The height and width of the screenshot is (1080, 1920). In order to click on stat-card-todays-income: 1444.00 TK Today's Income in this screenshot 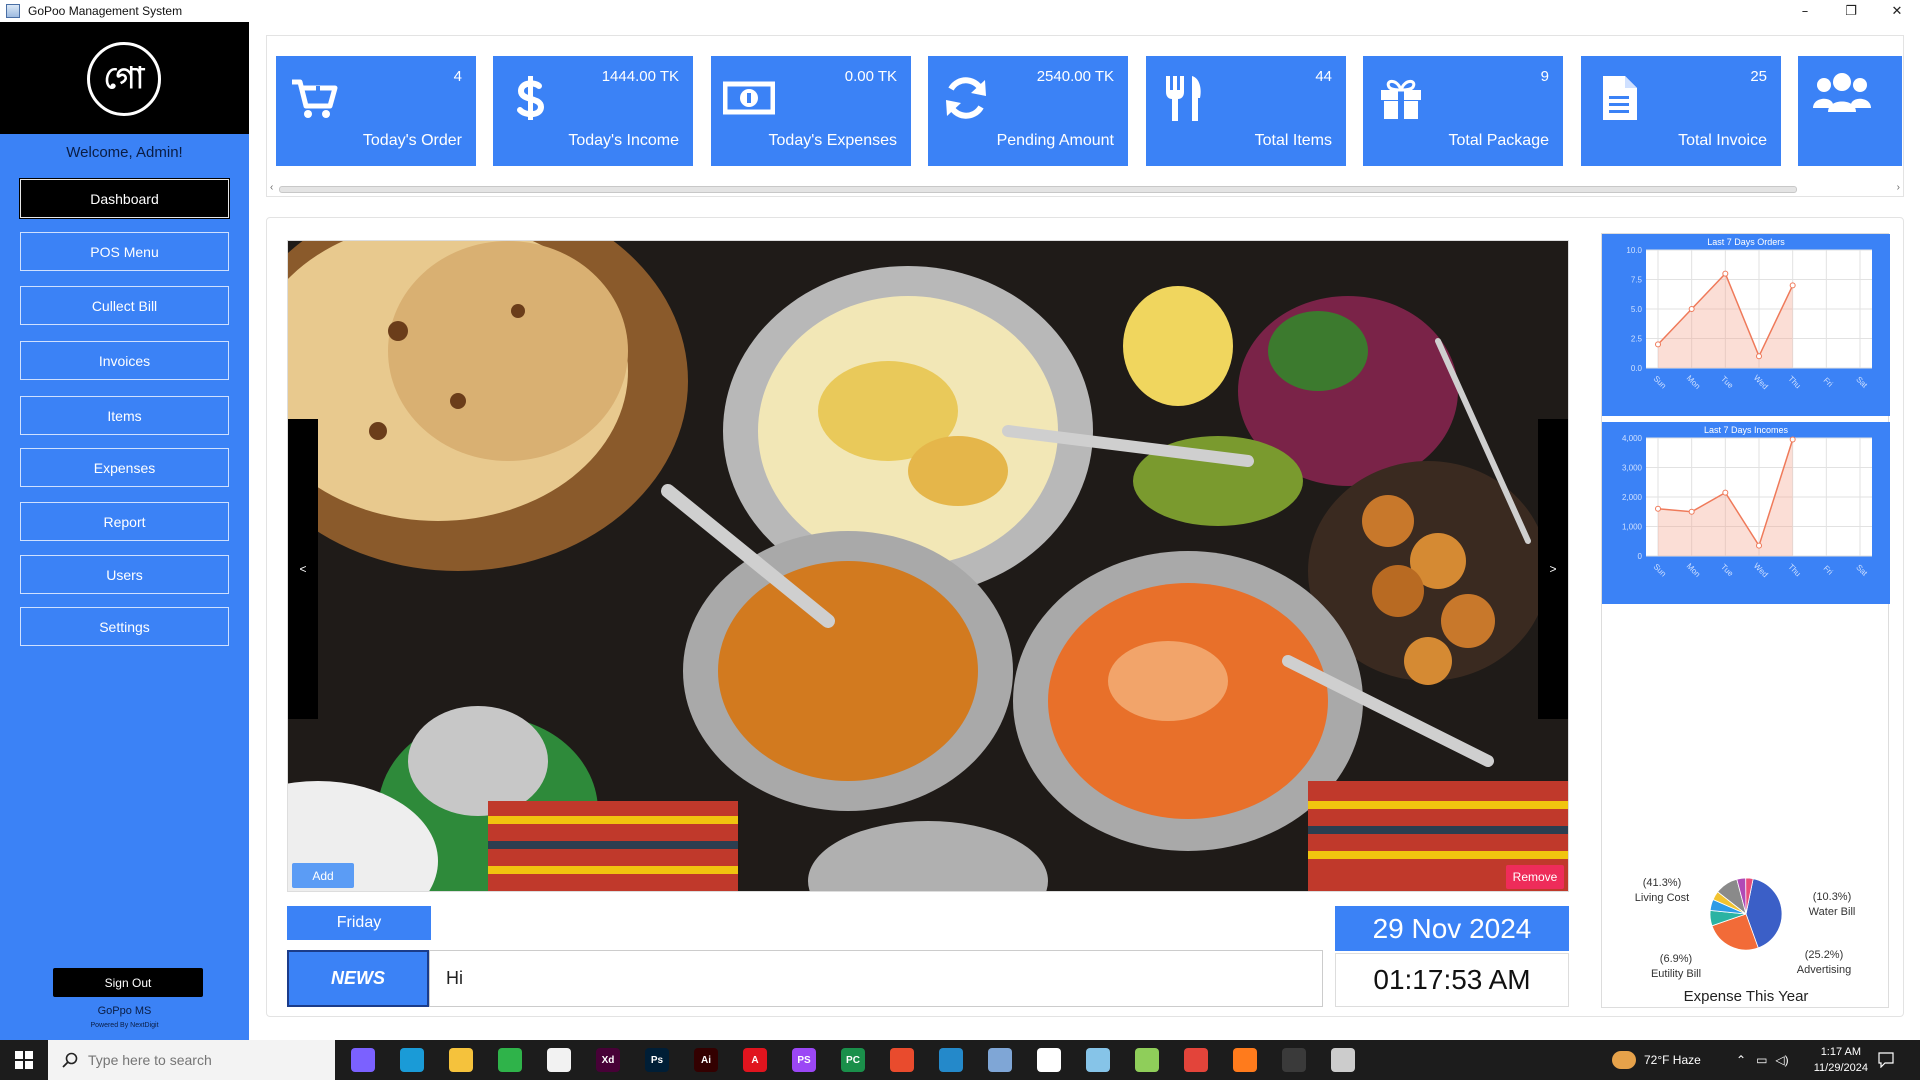, I will do `click(593, 111)`.